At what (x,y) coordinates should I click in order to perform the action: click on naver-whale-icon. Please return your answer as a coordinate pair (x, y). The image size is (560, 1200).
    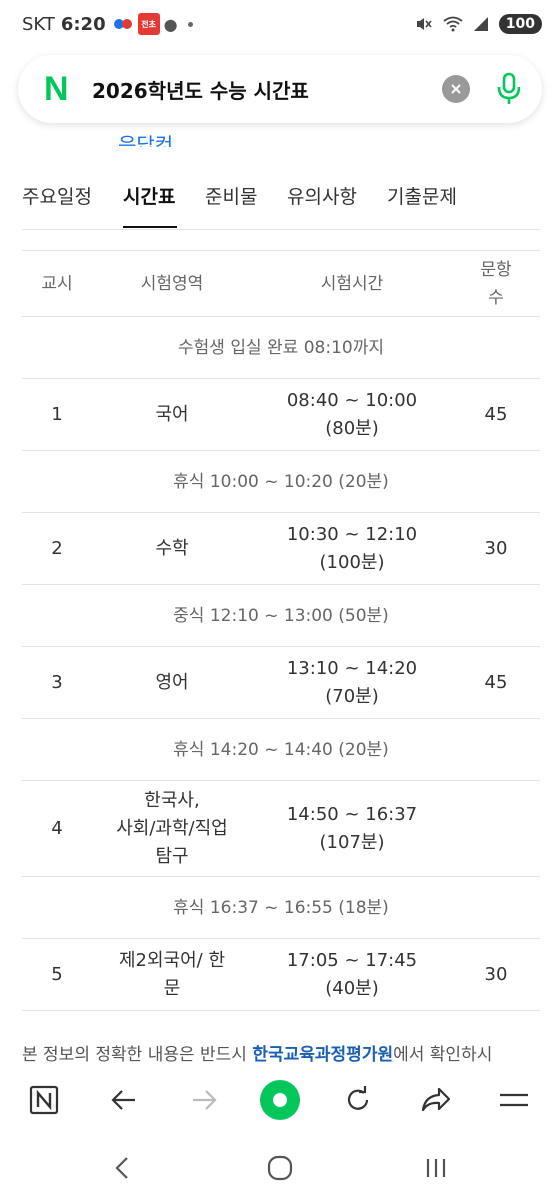
    Looking at the image, I should click on (280, 1100).